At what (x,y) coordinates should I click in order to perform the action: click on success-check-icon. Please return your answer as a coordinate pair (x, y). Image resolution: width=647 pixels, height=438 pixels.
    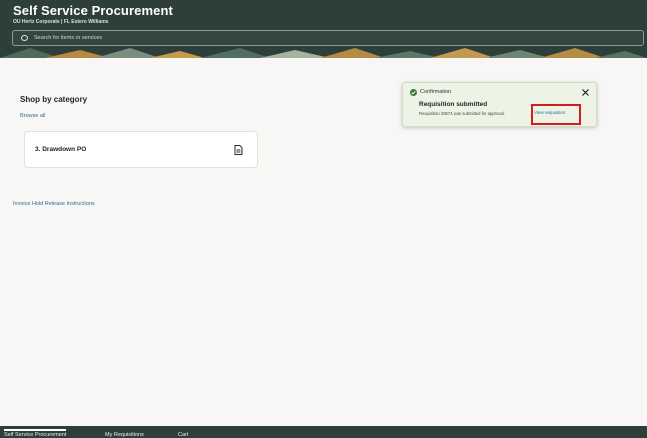
    Looking at the image, I should click on (413, 92).